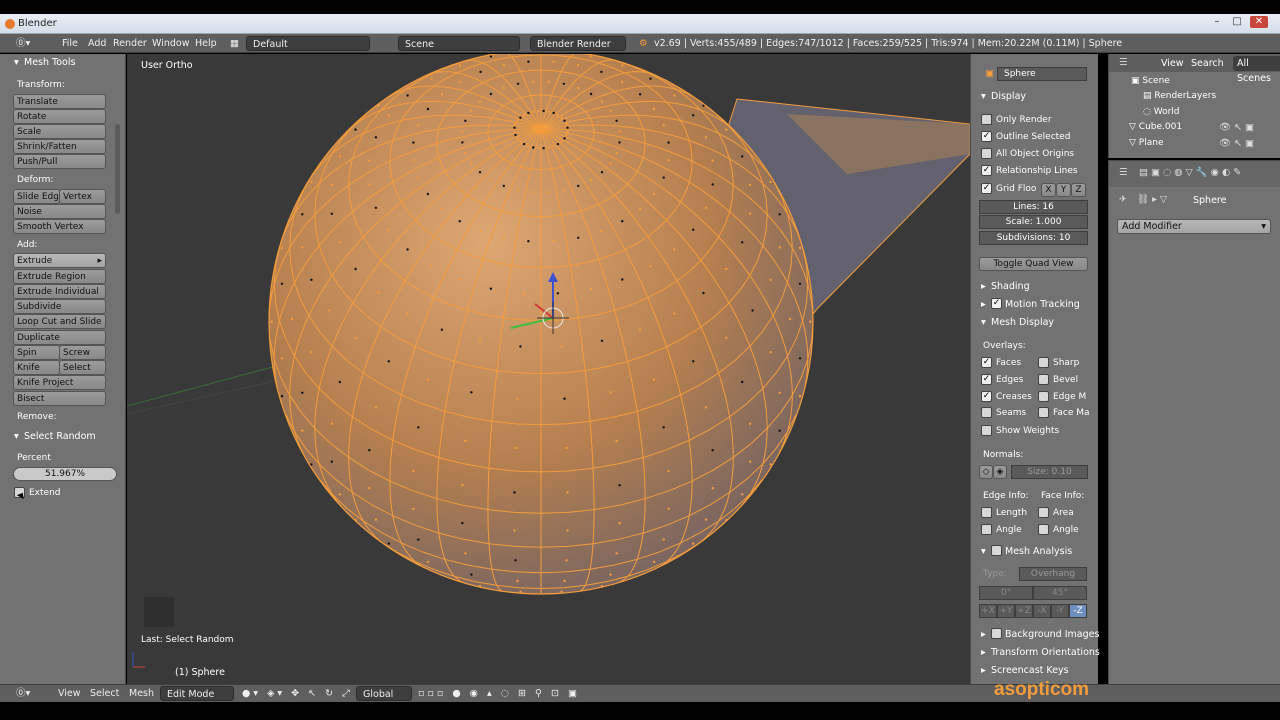 The height and width of the screenshot is (720, 1280). I want to click on axis-x-toggle: X, so click(1048, 190).